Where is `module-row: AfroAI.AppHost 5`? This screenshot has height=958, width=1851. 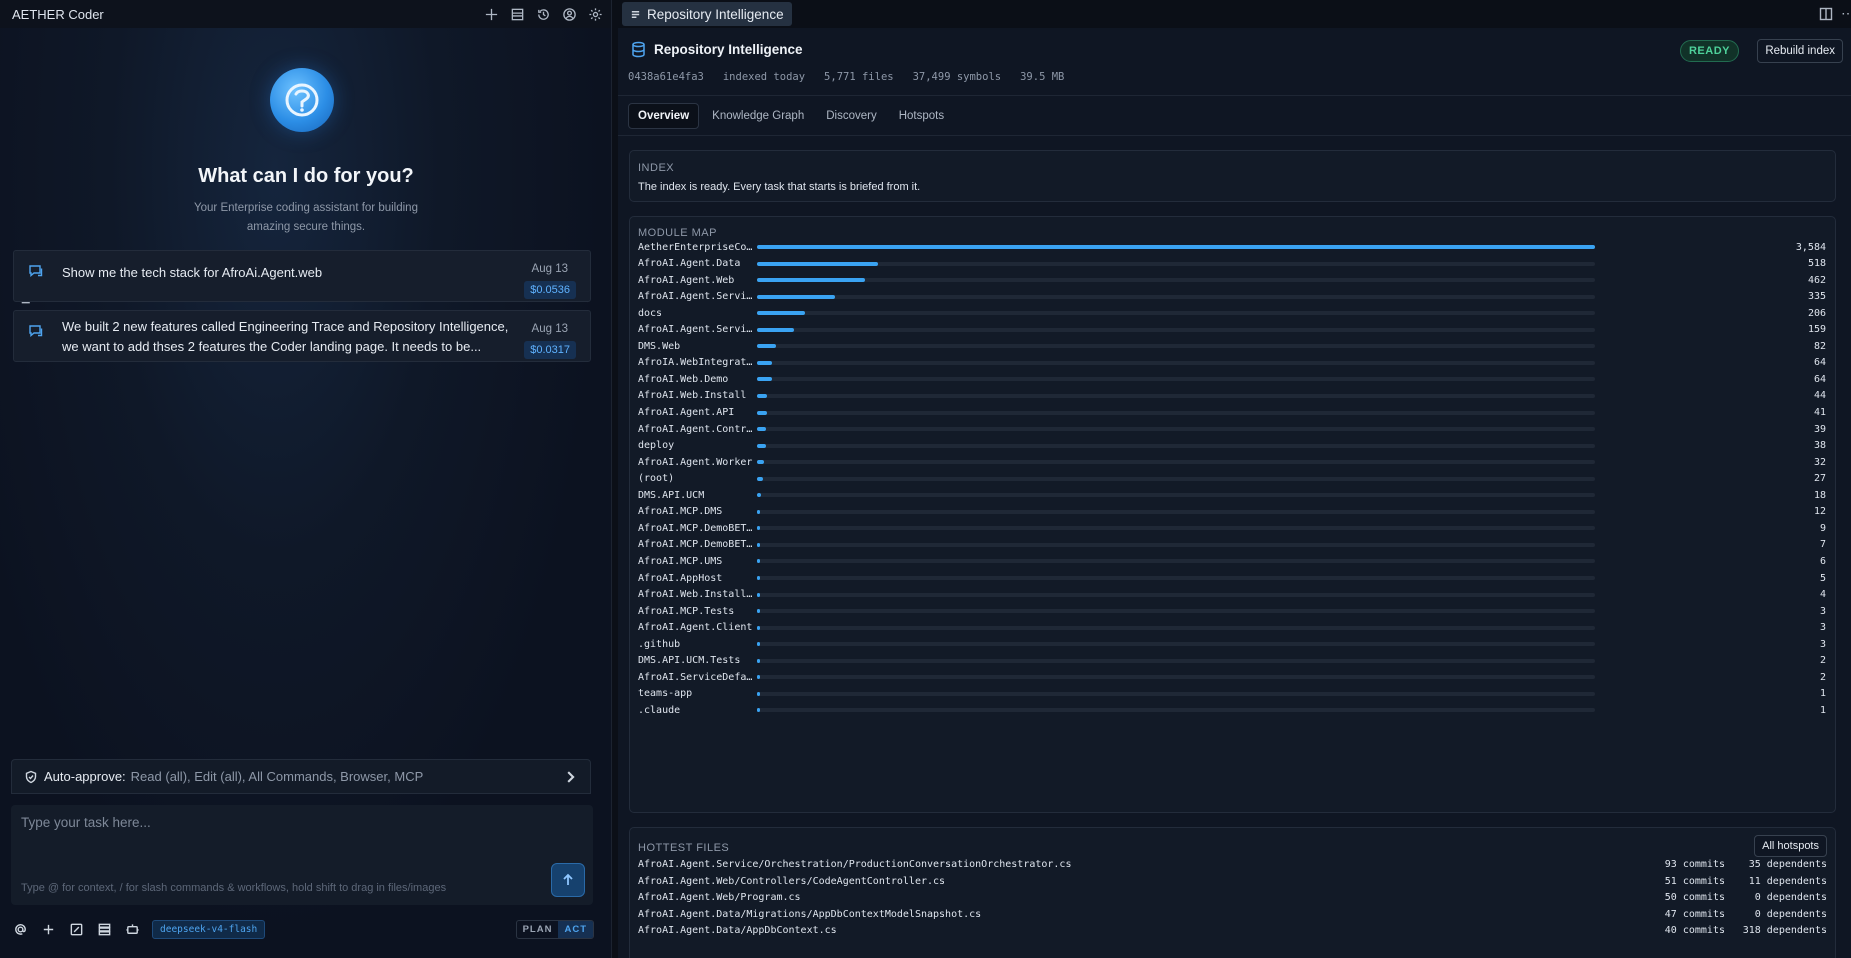
module-row: AfroAI.AppHost 5 is located at coordinates (1233, 578).